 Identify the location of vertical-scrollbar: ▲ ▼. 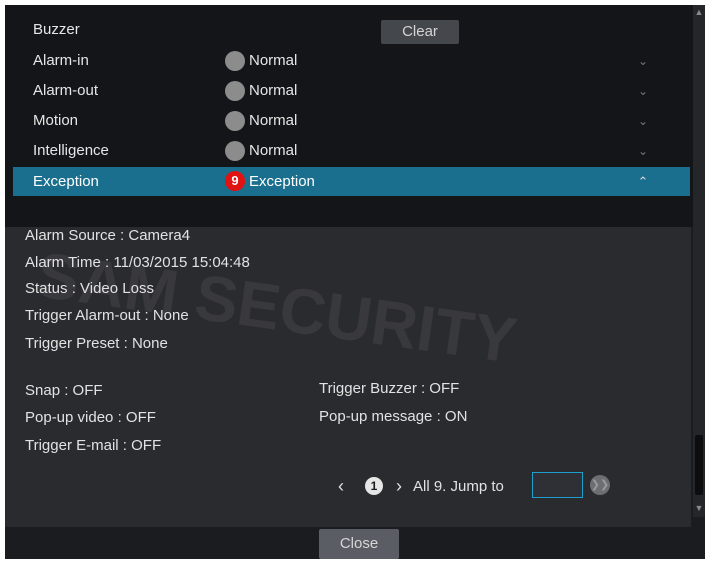
(699, 261).